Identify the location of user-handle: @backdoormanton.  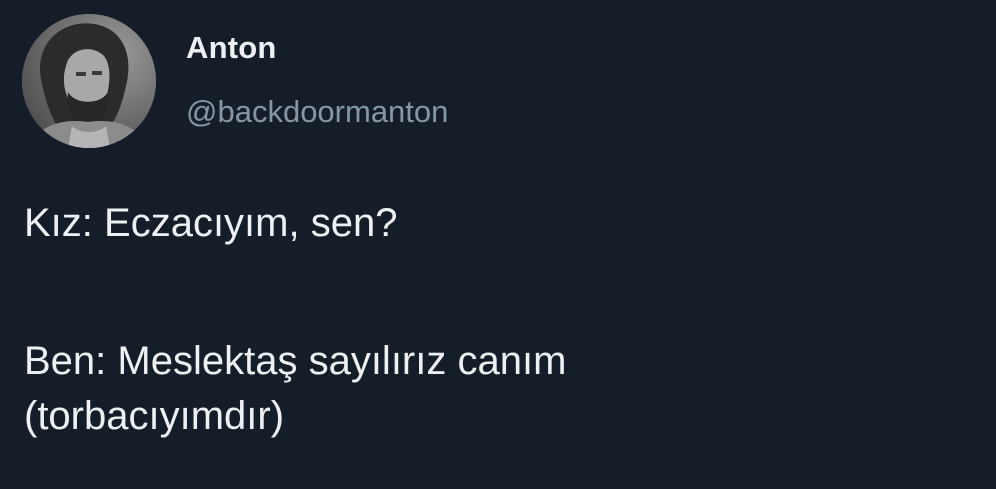
(317, 112).